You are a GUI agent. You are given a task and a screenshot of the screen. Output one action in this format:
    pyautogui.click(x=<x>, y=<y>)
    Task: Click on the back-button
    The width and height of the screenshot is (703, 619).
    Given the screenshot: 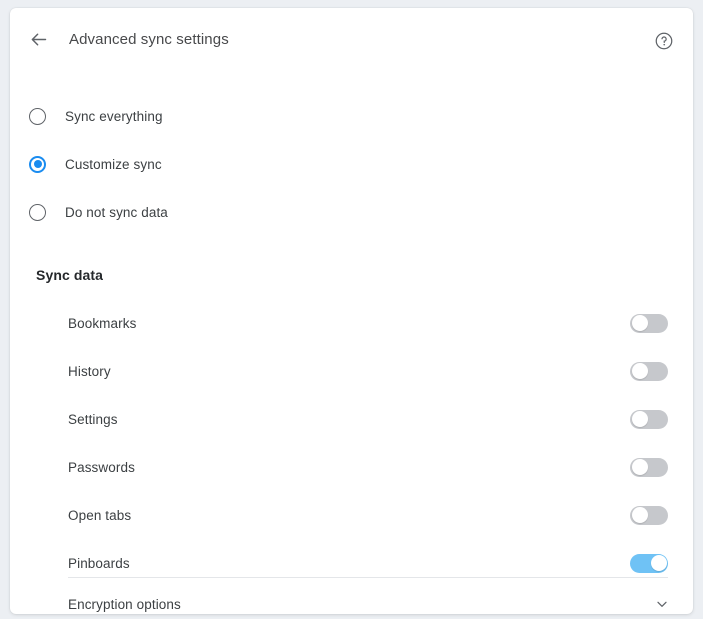 What is the action you would take?
    pyautogui.click(x=38, y=39)
    